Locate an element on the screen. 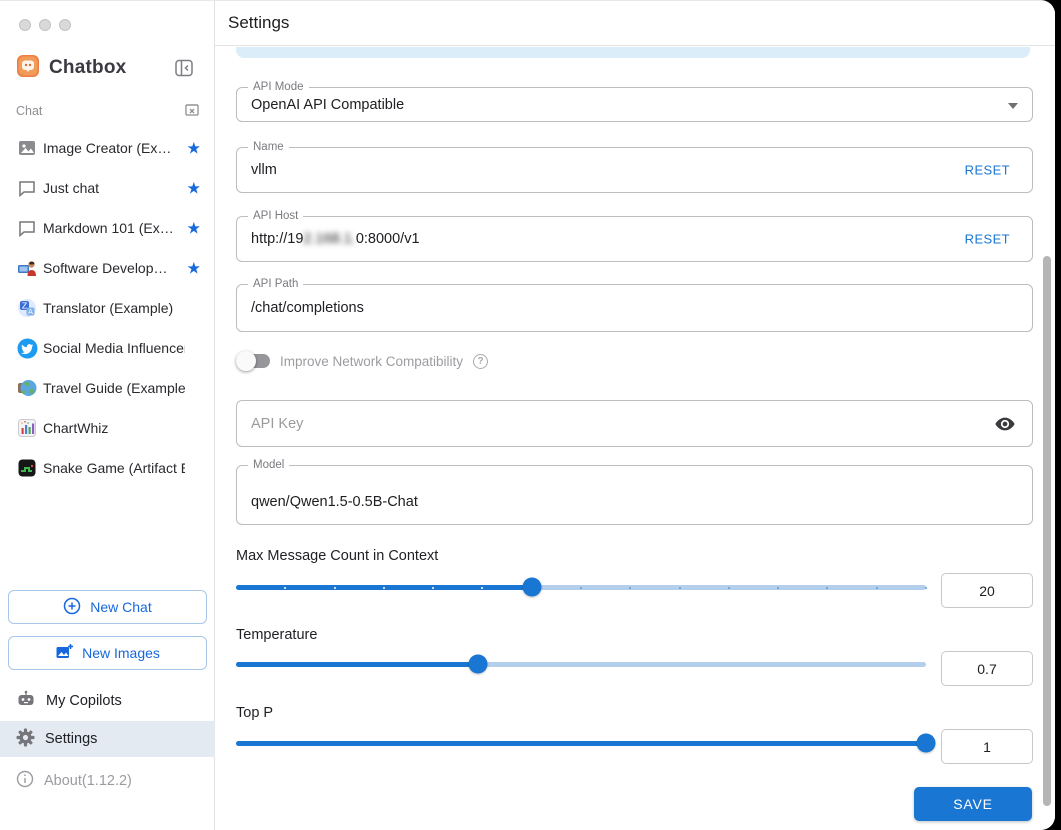  chat-item-image-creator: Image Creator (Ex… ★ is located at coordinates (107, 148).